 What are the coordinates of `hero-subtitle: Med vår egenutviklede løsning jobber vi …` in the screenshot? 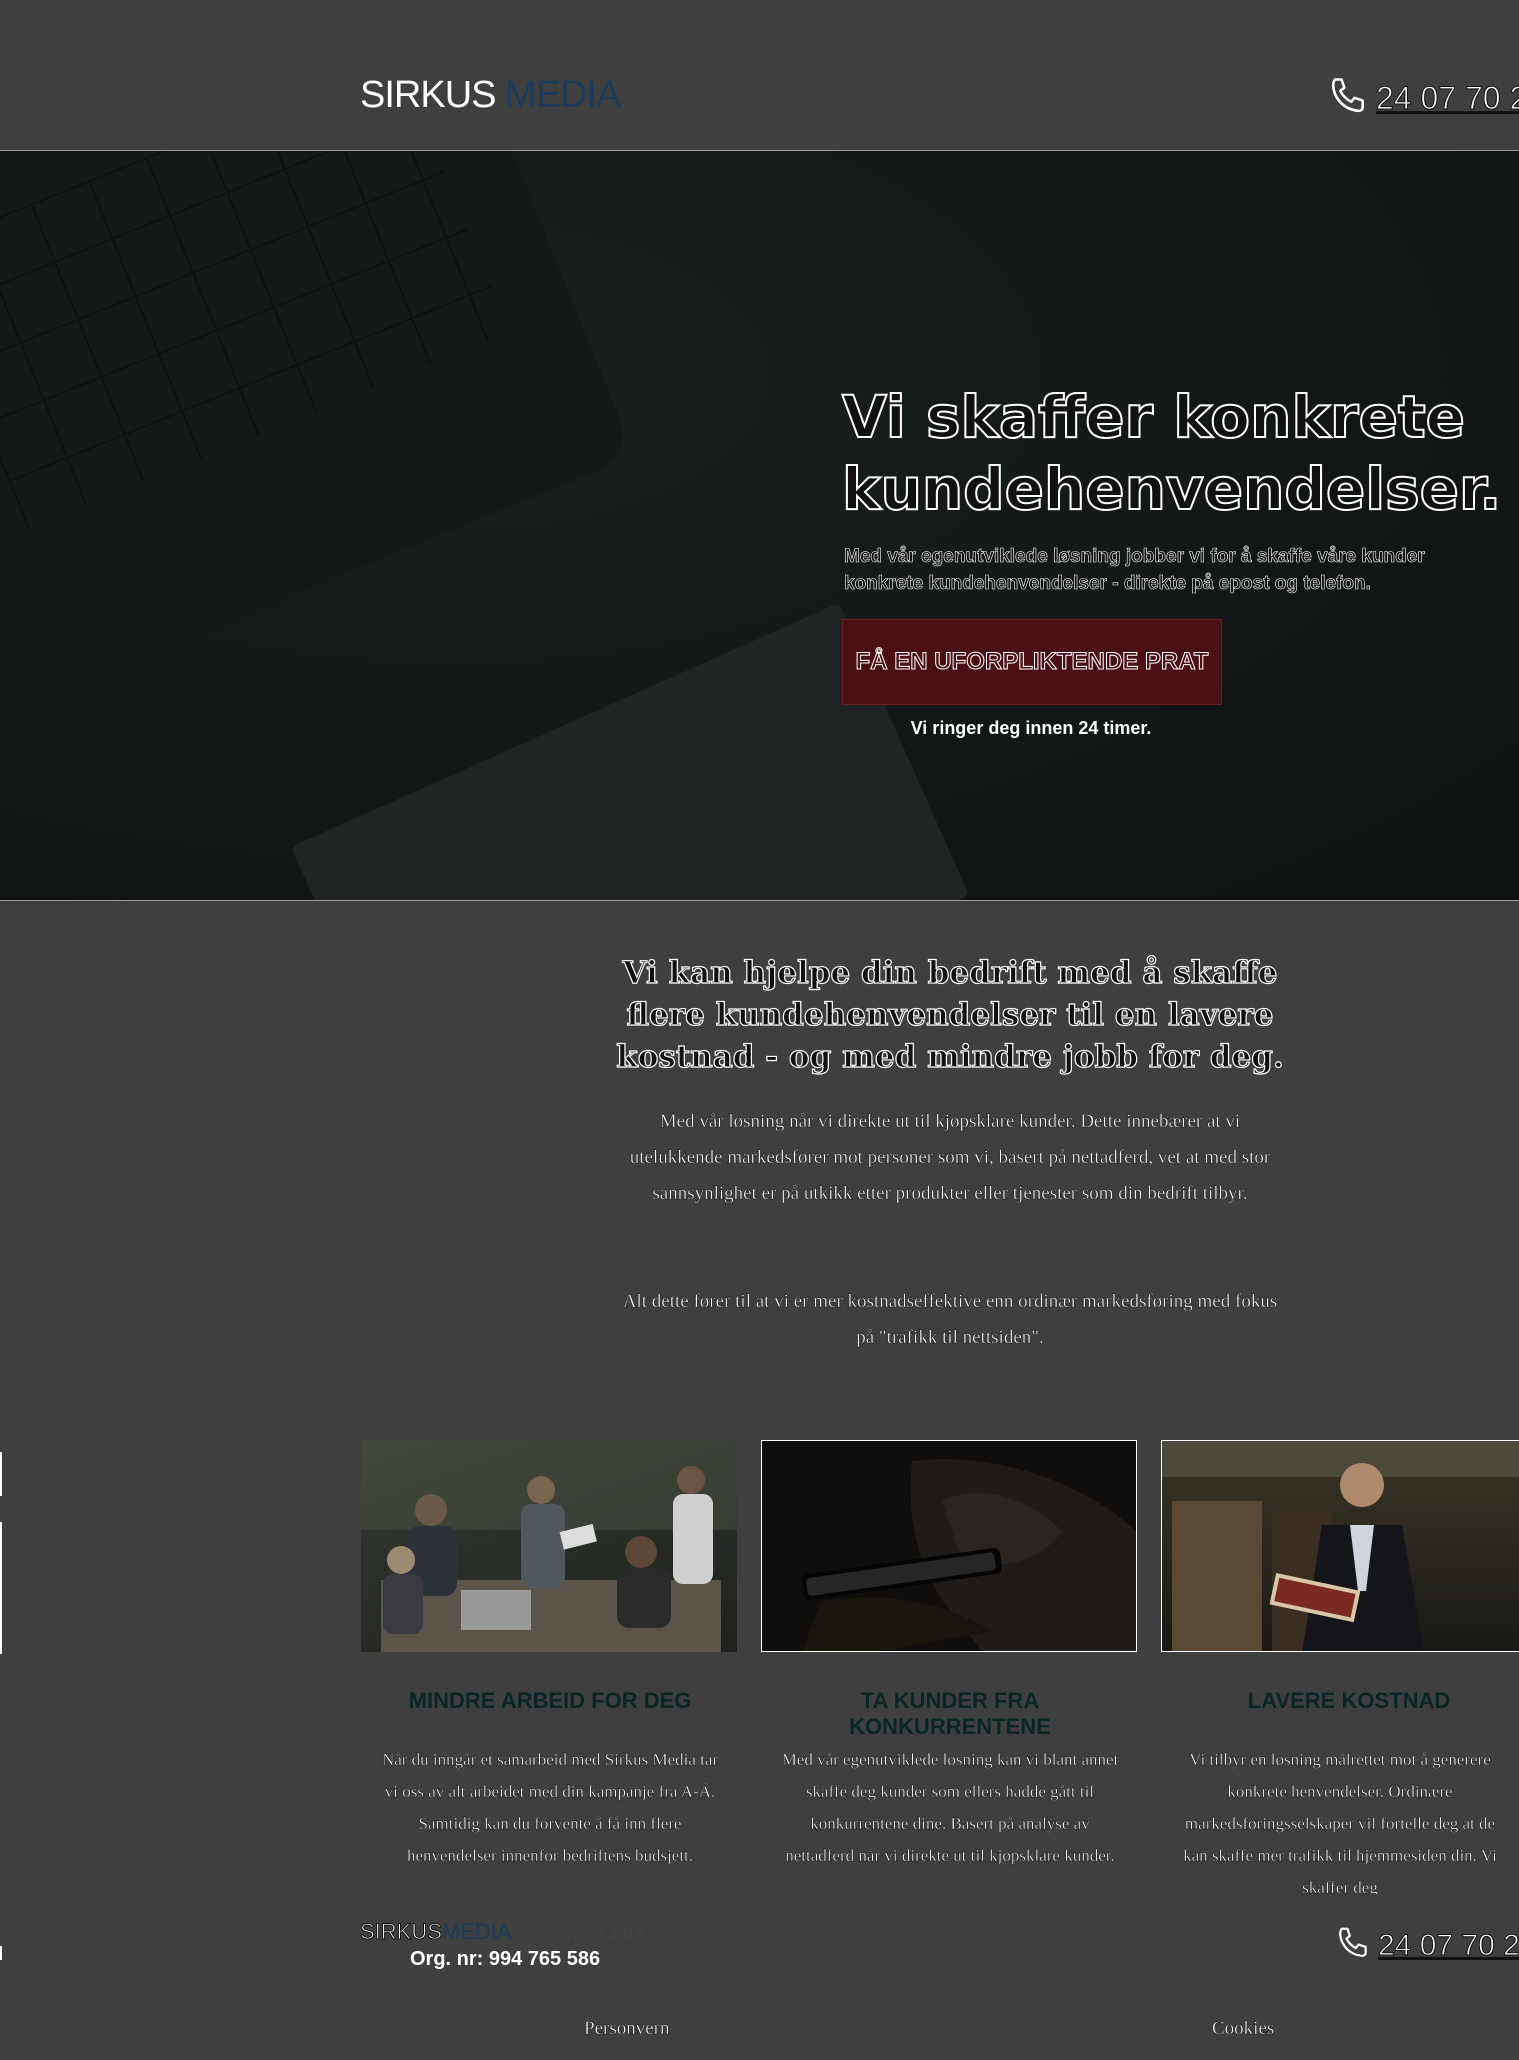 It's located at (1134, 570).